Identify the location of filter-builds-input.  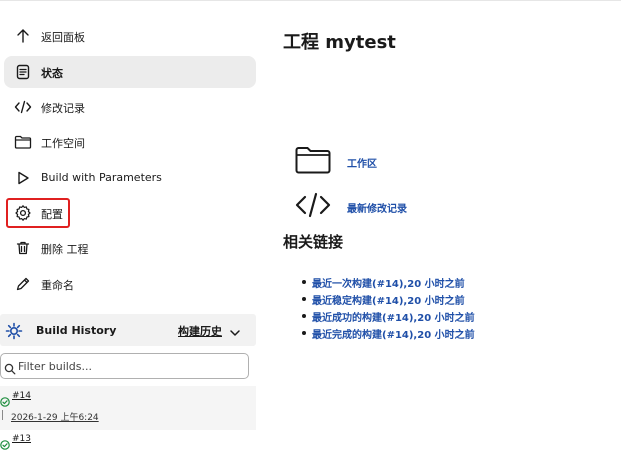
(128, 366).